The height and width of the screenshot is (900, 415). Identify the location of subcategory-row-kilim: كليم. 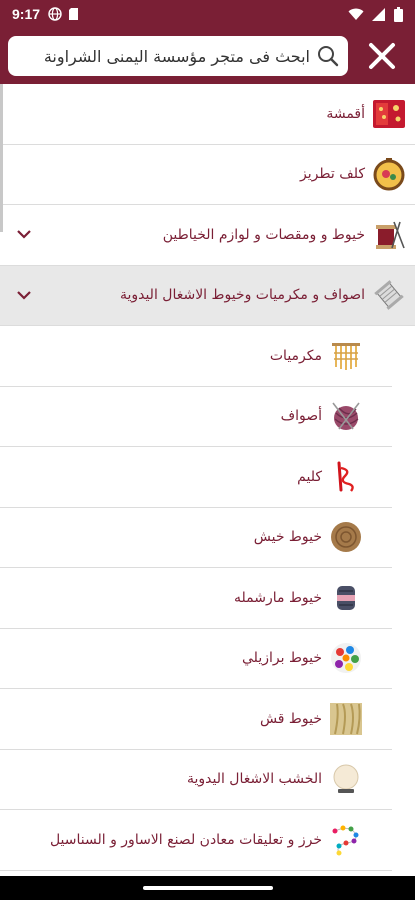
(196, 477).